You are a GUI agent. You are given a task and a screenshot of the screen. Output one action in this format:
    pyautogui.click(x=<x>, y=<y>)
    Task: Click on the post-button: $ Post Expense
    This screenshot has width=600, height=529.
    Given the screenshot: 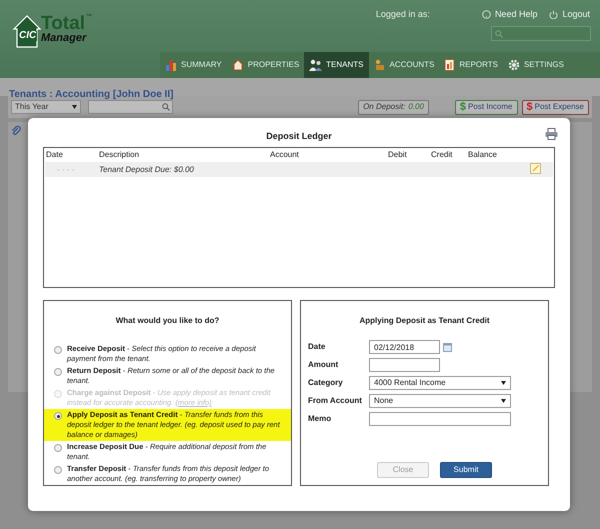 What is the action you would take?
    pyautogui.click(x=555, y=107)
    